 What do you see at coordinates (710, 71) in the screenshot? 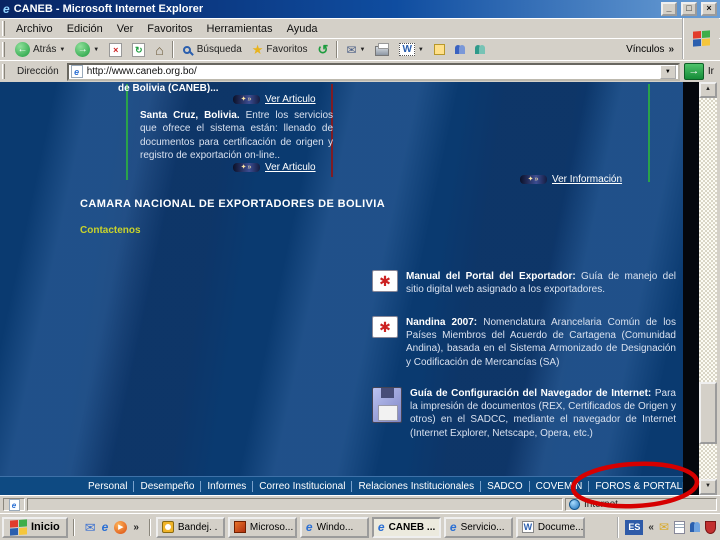
I see `go-label: Ir` at bounding box center [710, 71].